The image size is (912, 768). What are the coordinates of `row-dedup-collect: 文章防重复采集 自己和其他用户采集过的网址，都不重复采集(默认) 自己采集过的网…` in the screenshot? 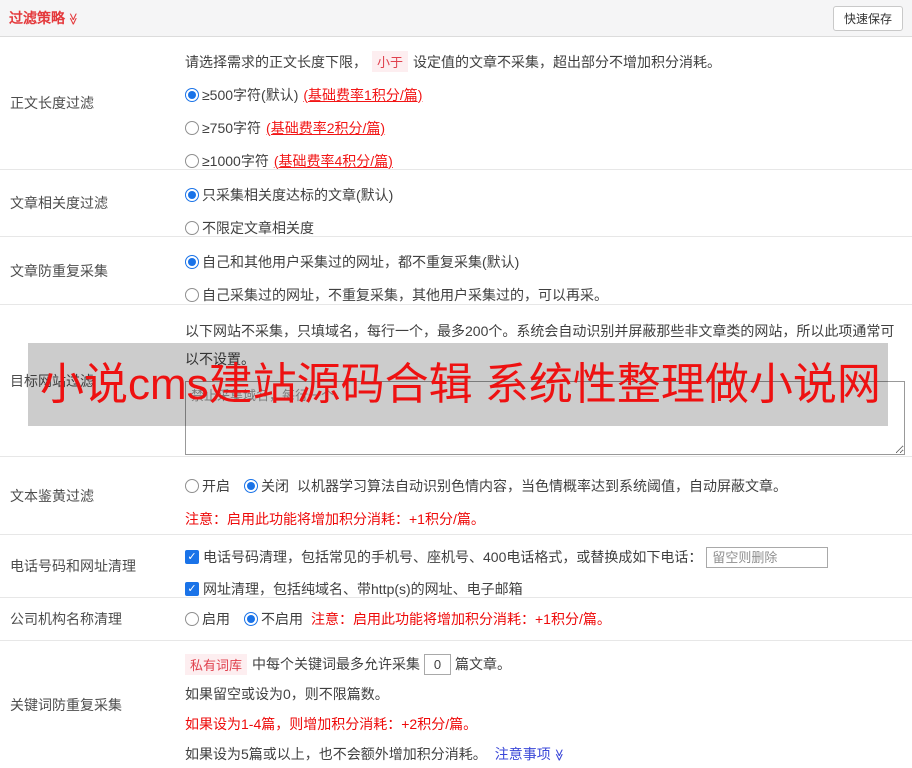 It's located at (456, 271).